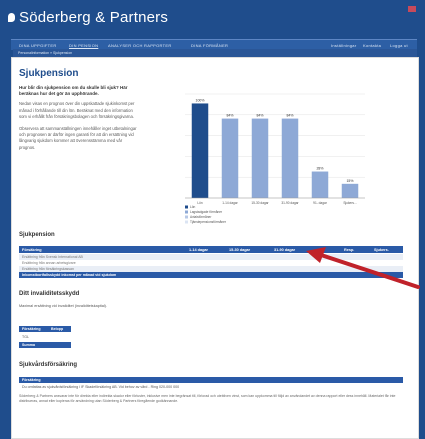 Image resolution: width=425 pixels, height=439 pixels. Describe the element at coordinates (38, 45) in the screenshot. I see `nav-item-dina-uppgifter: DINA UPPGIFTER` at that location.